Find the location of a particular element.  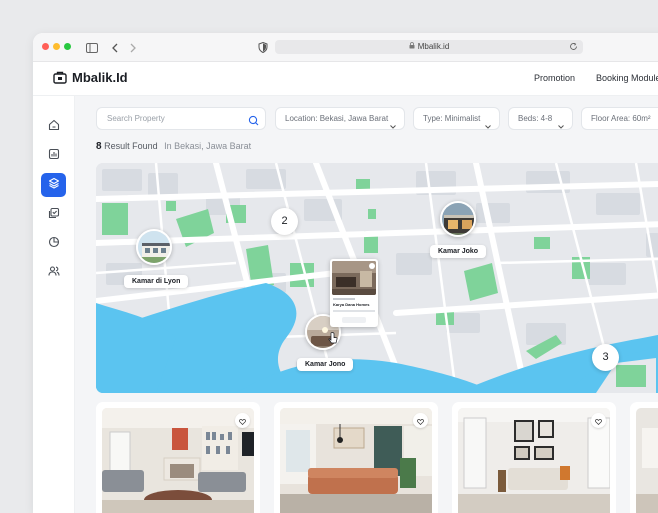

sidebar-item-reports is located at coordinates (53, 156).